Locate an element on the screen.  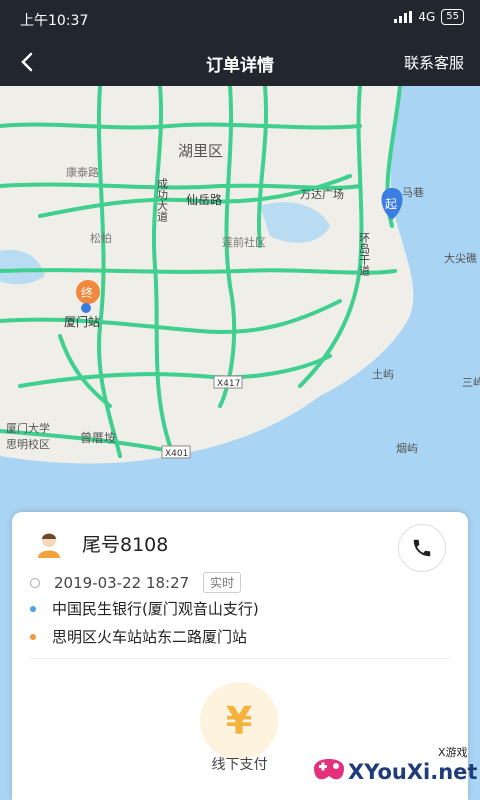
origin-row: 中国民生银行(厦门观音山支行) is located at coordinates (144, 608).